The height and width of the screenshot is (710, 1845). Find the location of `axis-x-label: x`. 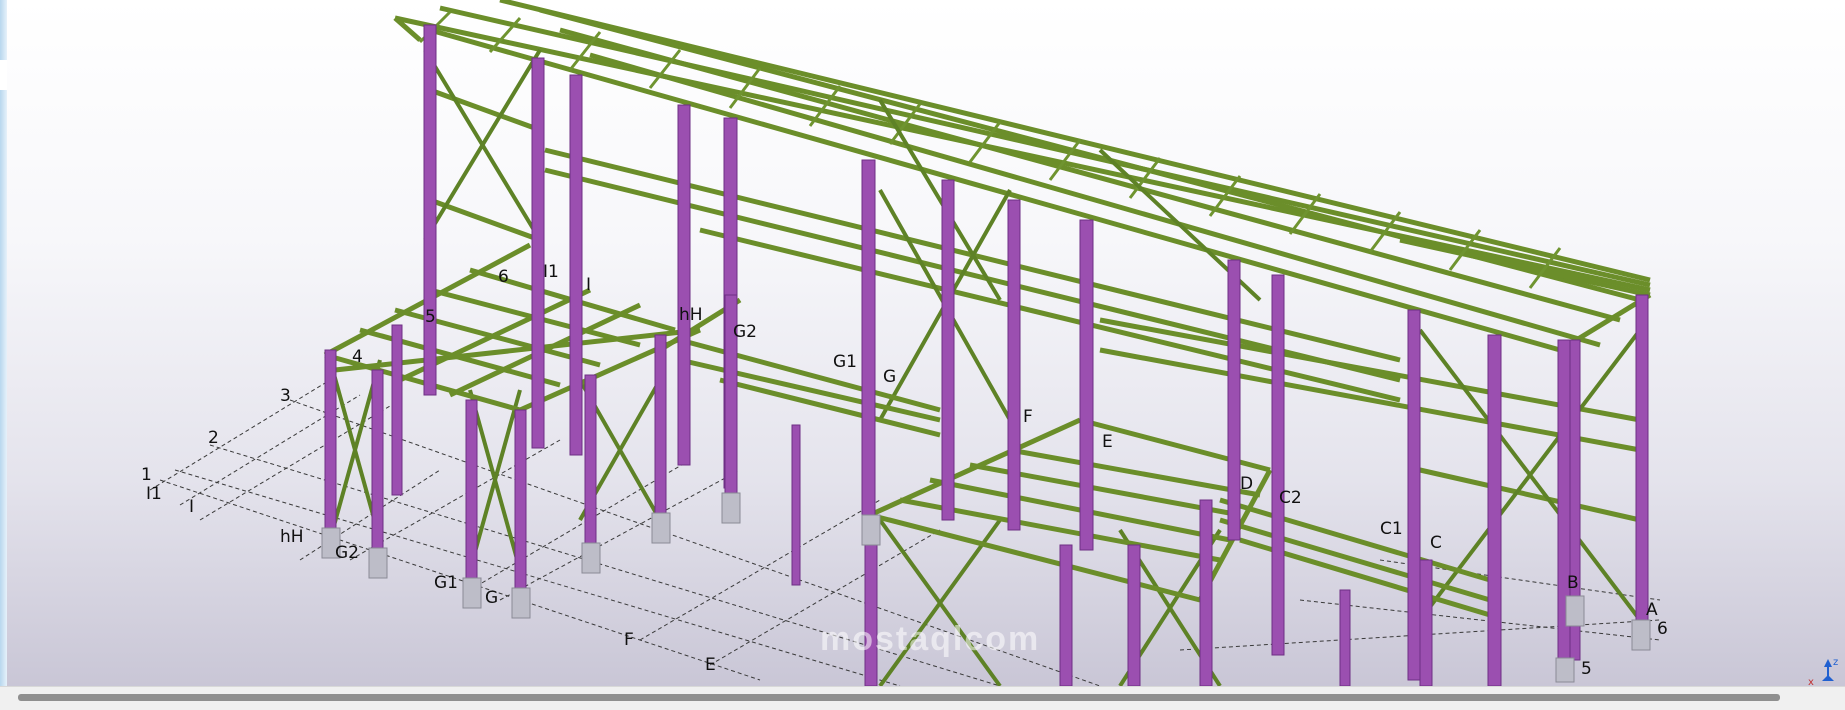

axis-x-label: x is located at coordinates (1811, 681).